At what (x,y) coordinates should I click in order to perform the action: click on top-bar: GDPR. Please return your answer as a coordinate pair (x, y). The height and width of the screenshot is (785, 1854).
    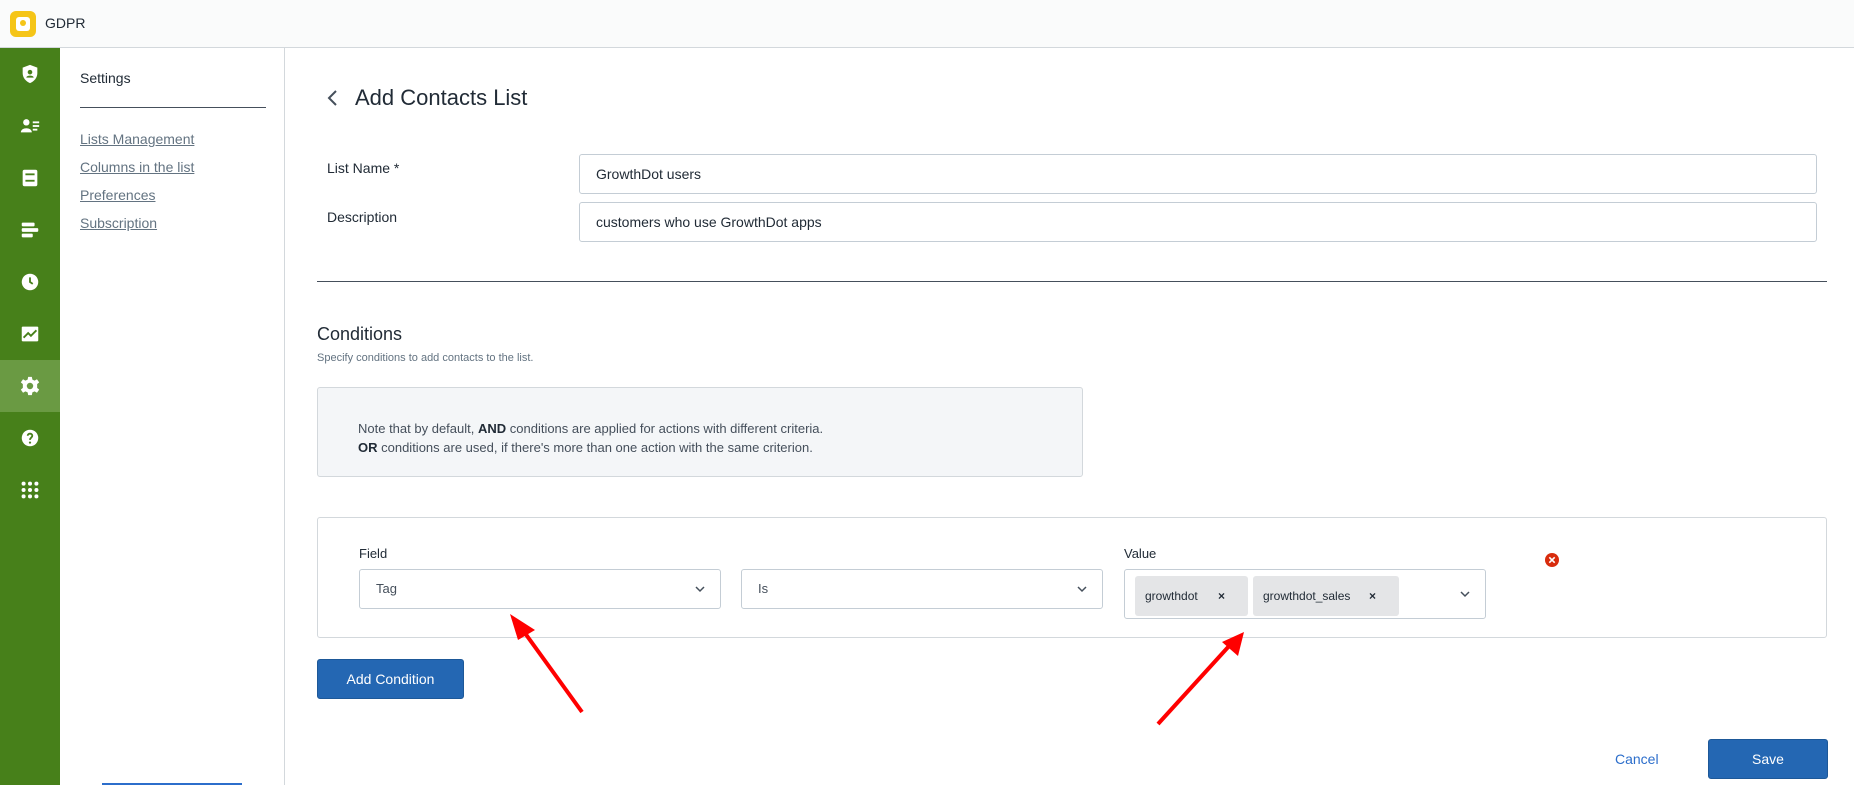
    Looking at the image, I should click on (927, 24).